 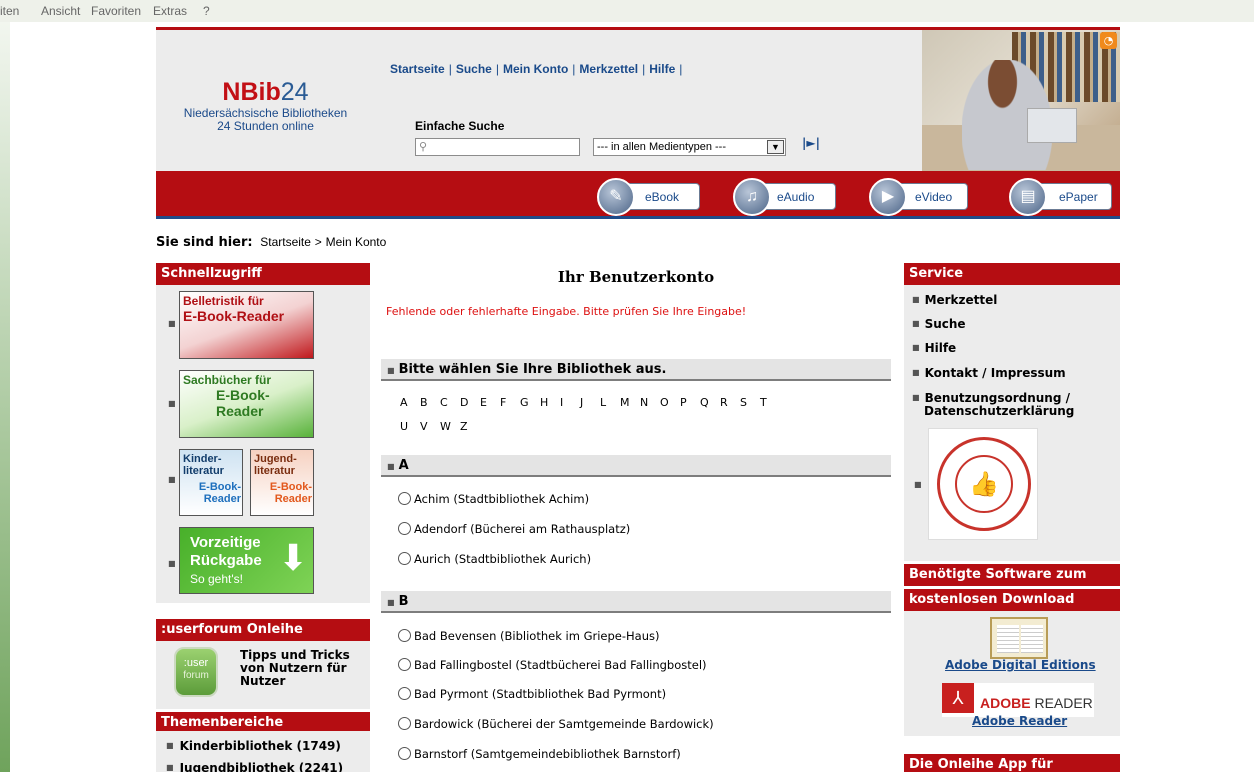 What do you see at coordinates (636, 370) in the screenshot?
I see `choose-library-header: ■ Bitte wählen Sie Ihre Bibliothek aus.` at bounding box center [636, 370].